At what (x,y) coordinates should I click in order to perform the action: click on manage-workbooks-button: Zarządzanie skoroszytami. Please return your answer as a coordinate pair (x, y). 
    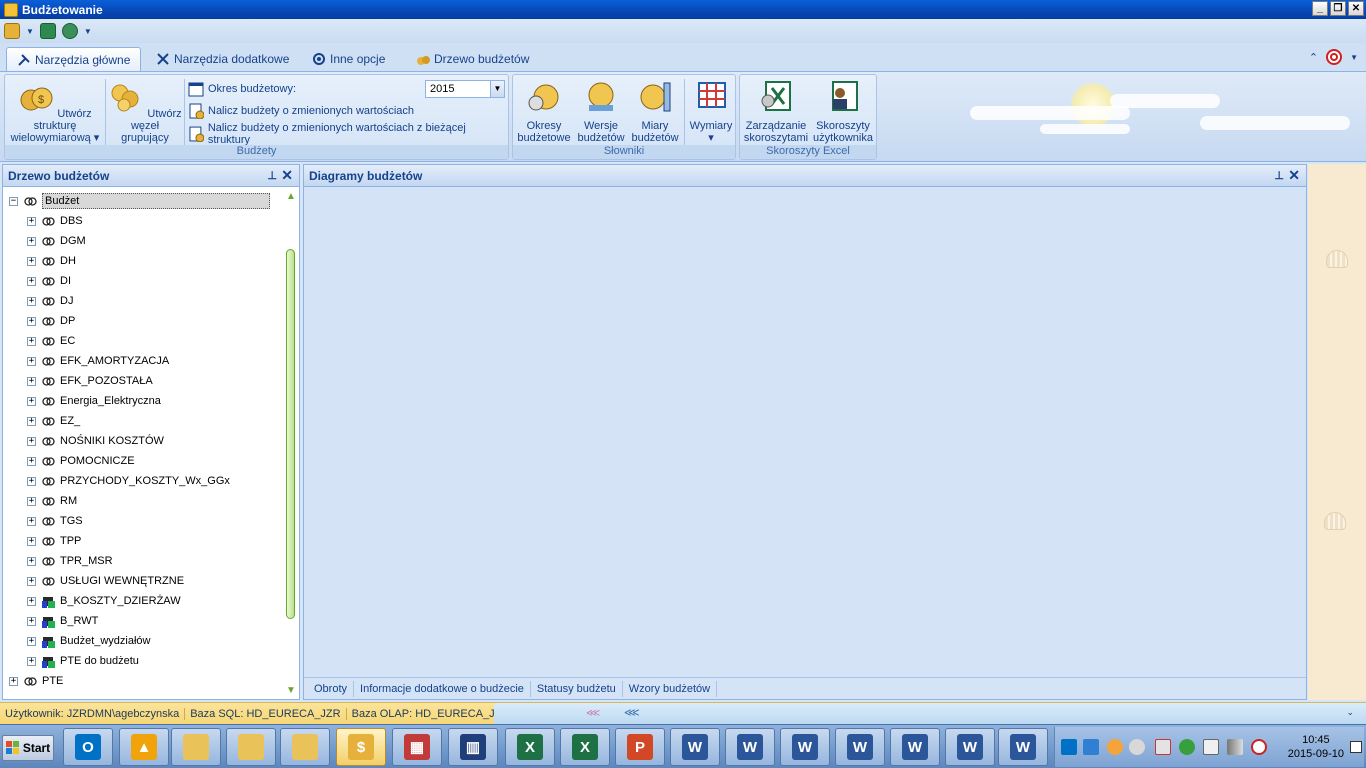
    Looking at the image, I should click on (776, 111).